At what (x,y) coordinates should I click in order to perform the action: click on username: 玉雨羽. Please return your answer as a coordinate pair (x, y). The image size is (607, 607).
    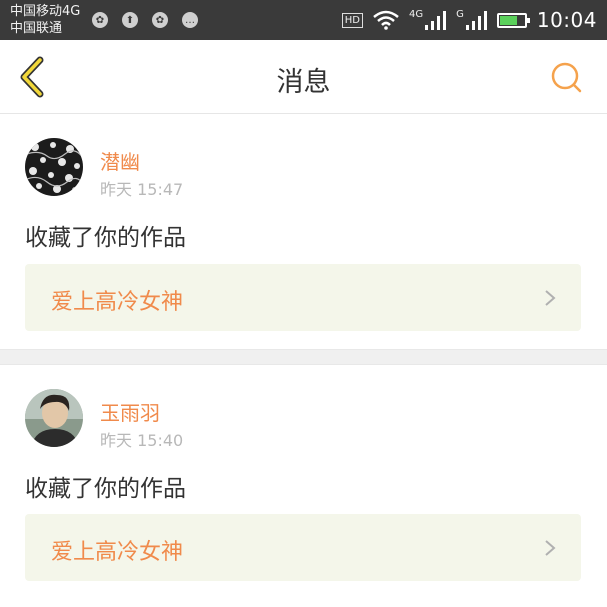
    Looking at the image, I should click on (130, 411).